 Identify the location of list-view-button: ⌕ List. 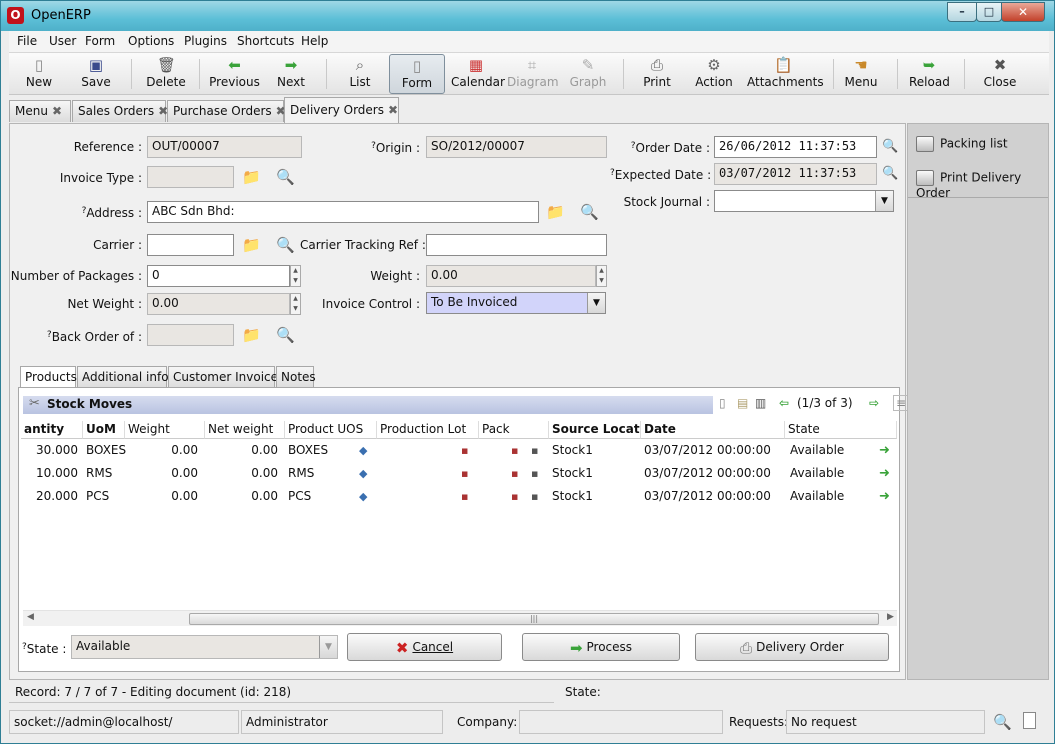
(360, 74).